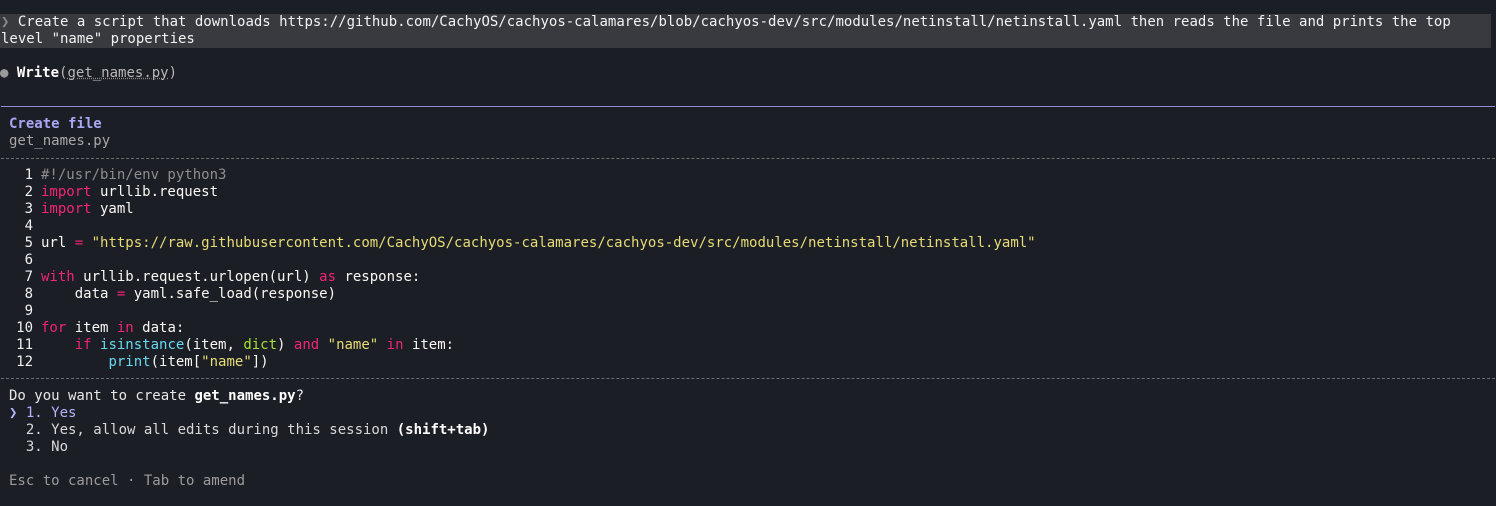 The height and width of the screenshot is (506, 1496). Describe the element at coordinates (748, 378) in the screenshot. I see `code-bottom-divider` at that location.